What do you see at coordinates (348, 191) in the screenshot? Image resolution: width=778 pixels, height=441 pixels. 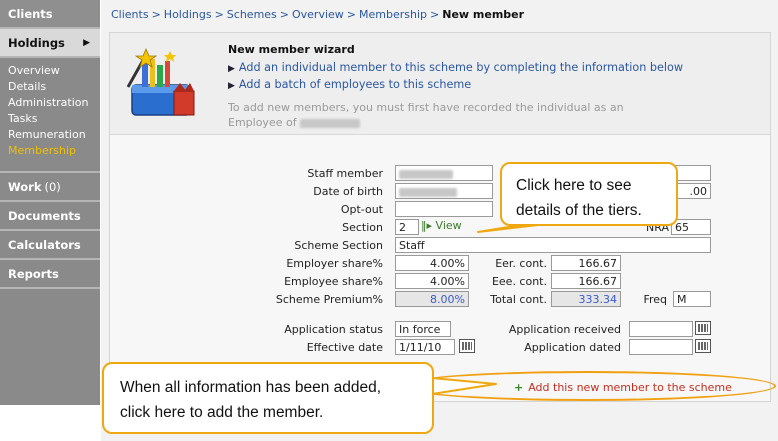 I see `dob-label: Date of birth` at bounding box center [348, 191].